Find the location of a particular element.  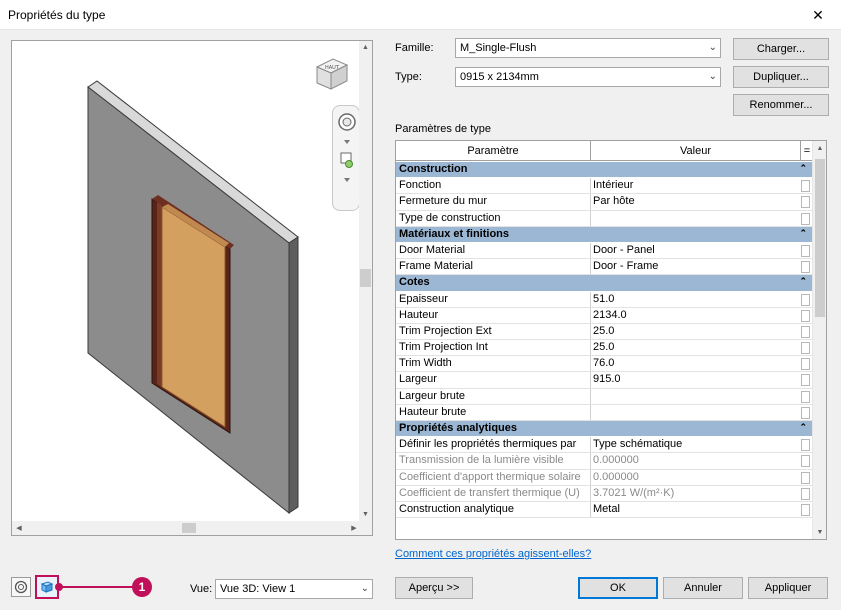

cancel-button: Annuler is located at coordinates (703, 588).